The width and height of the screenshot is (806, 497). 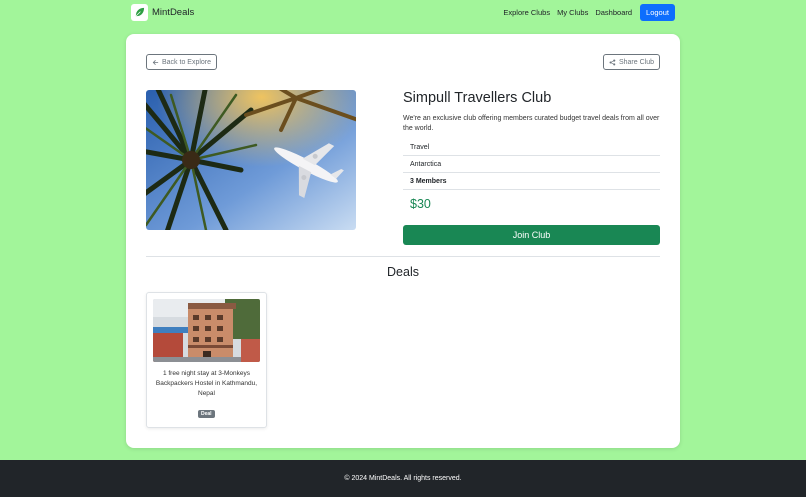 What do you see at coordinates (139, 12) in the screenshot?
I see `leaf-icon` at bounding box center [139, 12].